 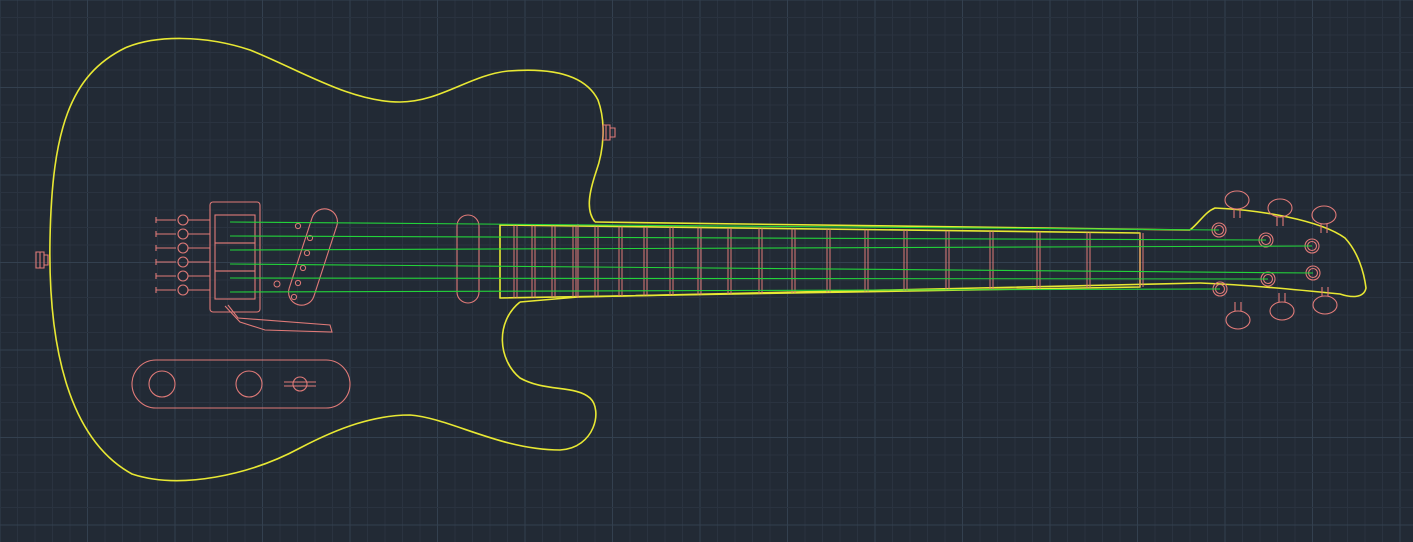 I want to click on strap-button-lower, so click(x=42, y=260).